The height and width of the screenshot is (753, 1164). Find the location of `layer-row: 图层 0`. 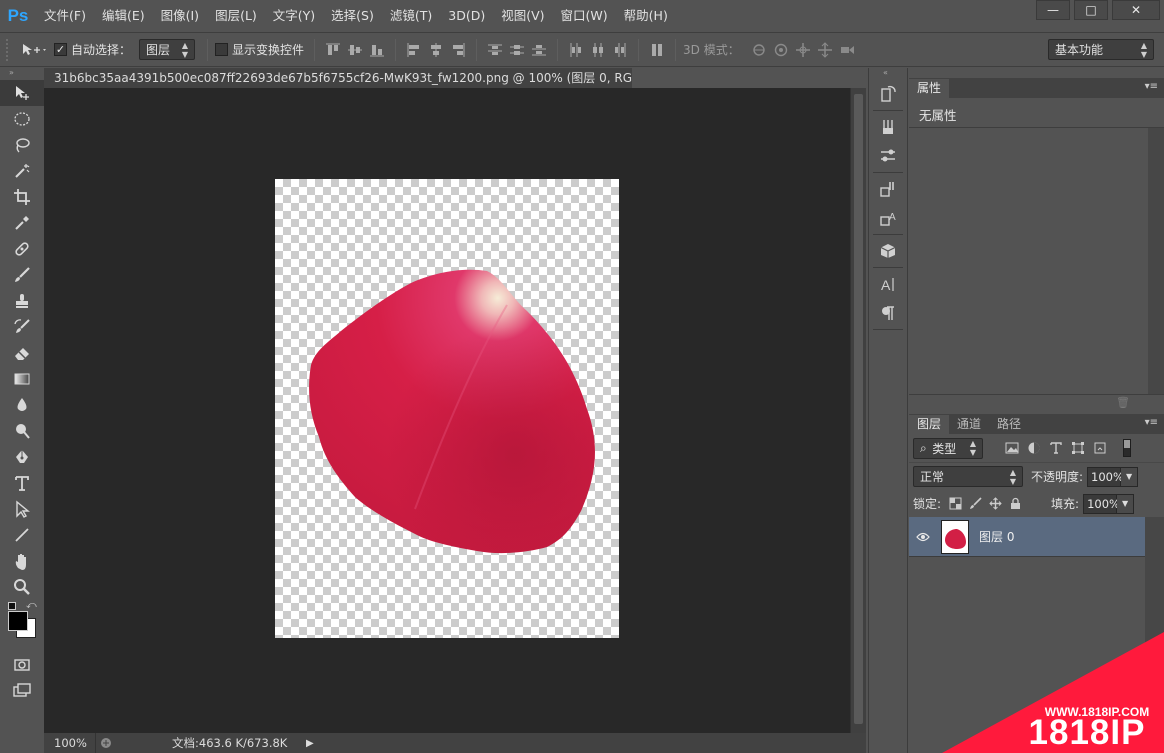

layer-row: 图层 0 is located at coordinates (1027, 537).